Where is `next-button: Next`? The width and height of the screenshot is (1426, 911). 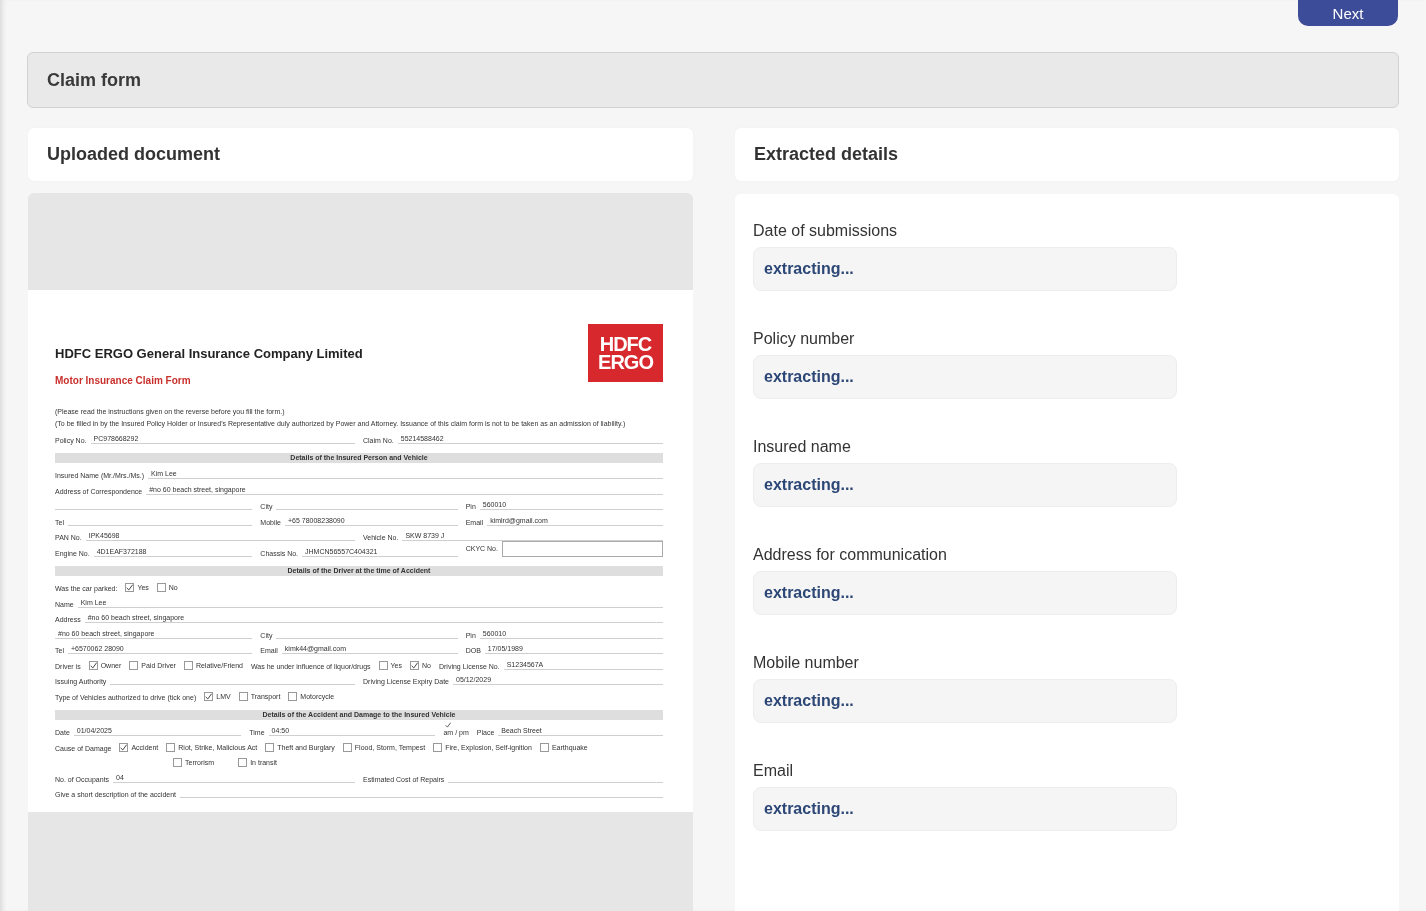 next-button: Next is located at coordinates (1348, 13).